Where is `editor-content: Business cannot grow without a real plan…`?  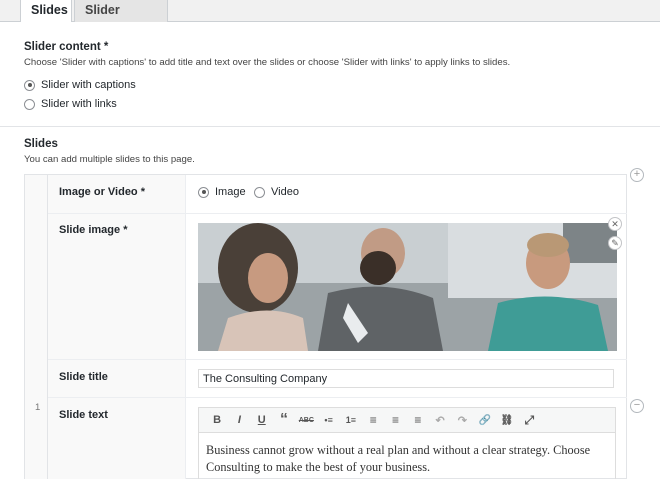
editor-content: Business cannot grow without a real plan… is located at coordinates (406, 459).